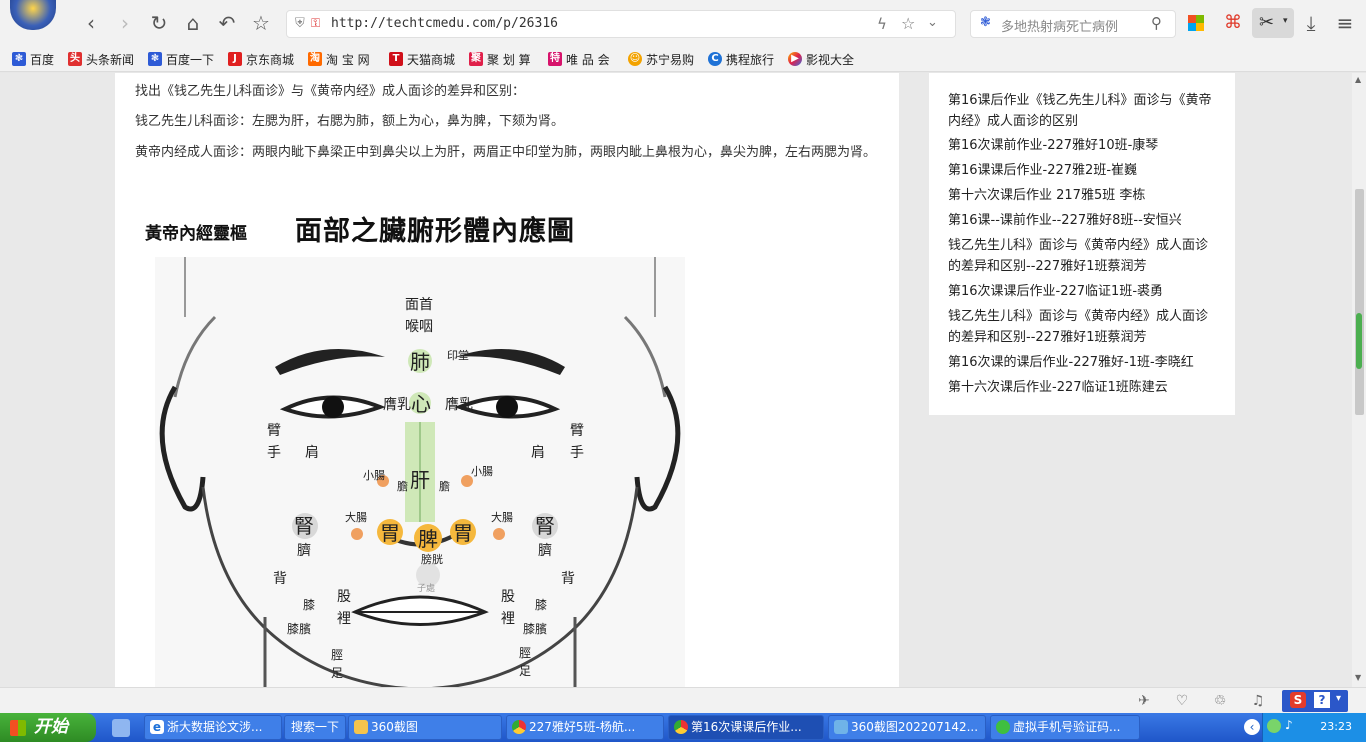 The width and height of the screenshot is (1366, 742). Describe the element at coordinates (75, 59) in the screenshot. I see `toutiao-icon: 头` at that location.